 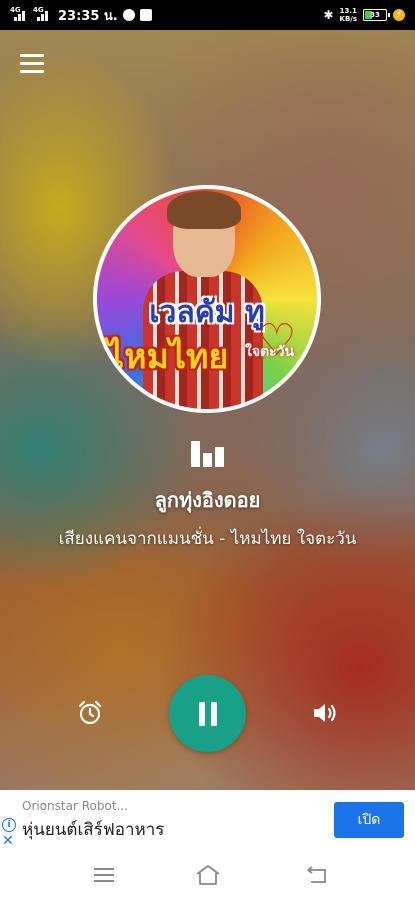 What do you see at coordinates (145, 15) in the screenshot?
I see `message-icon` at bounding box center [145, 15].